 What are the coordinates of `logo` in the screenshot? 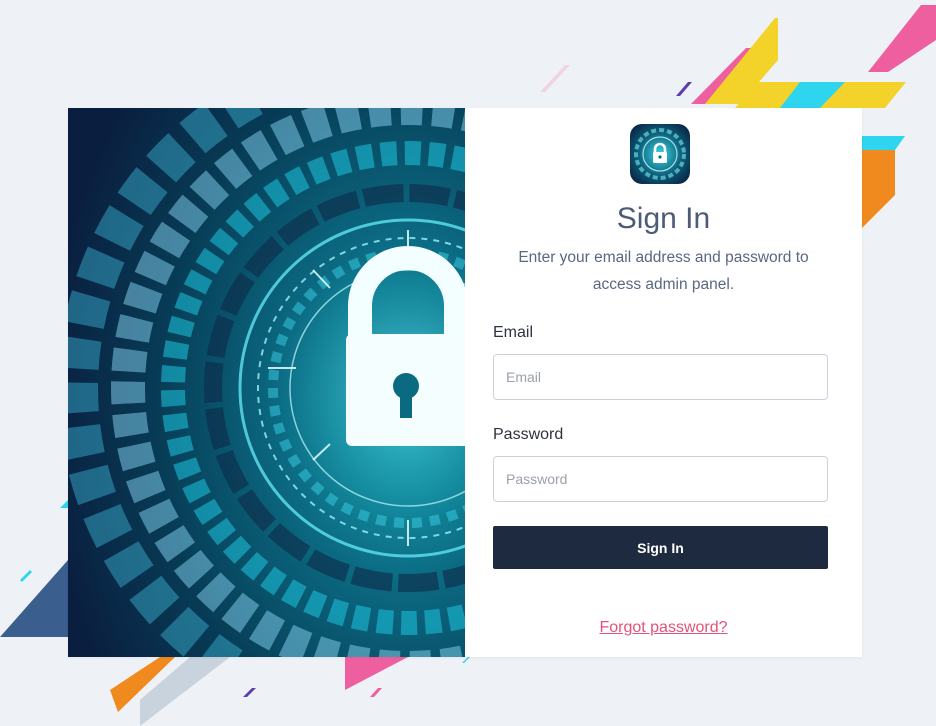 It's located at (660, 154).